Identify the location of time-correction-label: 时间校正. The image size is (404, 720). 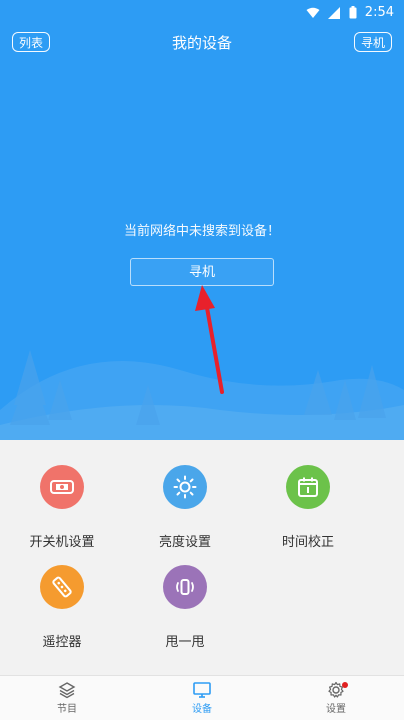
(307, 542).